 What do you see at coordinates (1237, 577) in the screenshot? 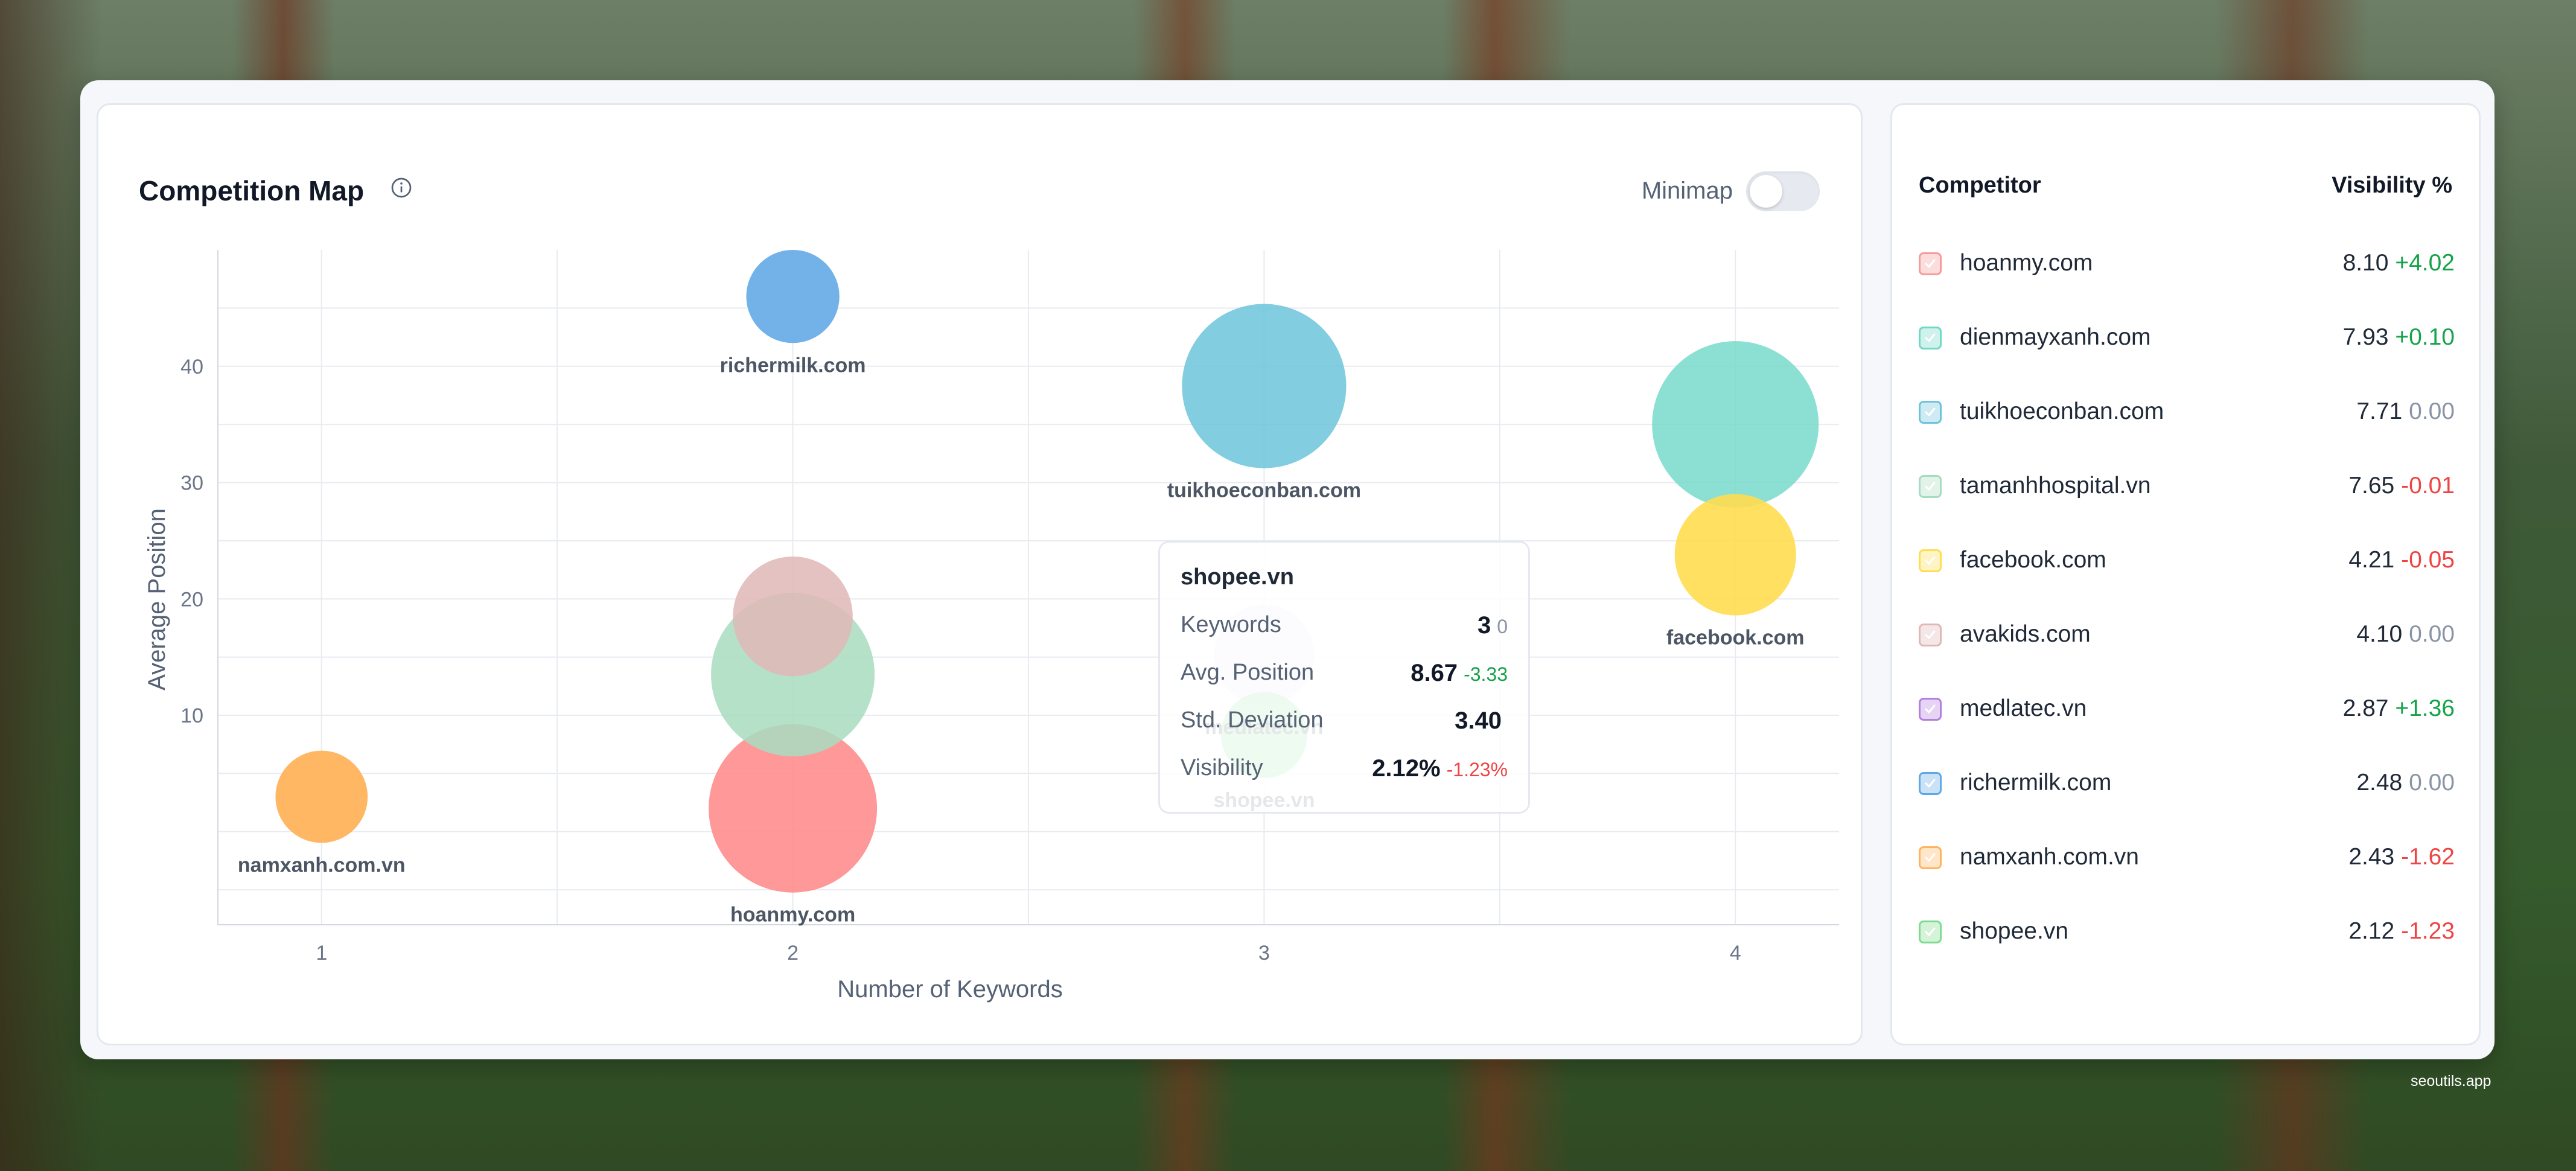
I see `tooltip-title: shopee.vn` at bounding box center [1237, 577].